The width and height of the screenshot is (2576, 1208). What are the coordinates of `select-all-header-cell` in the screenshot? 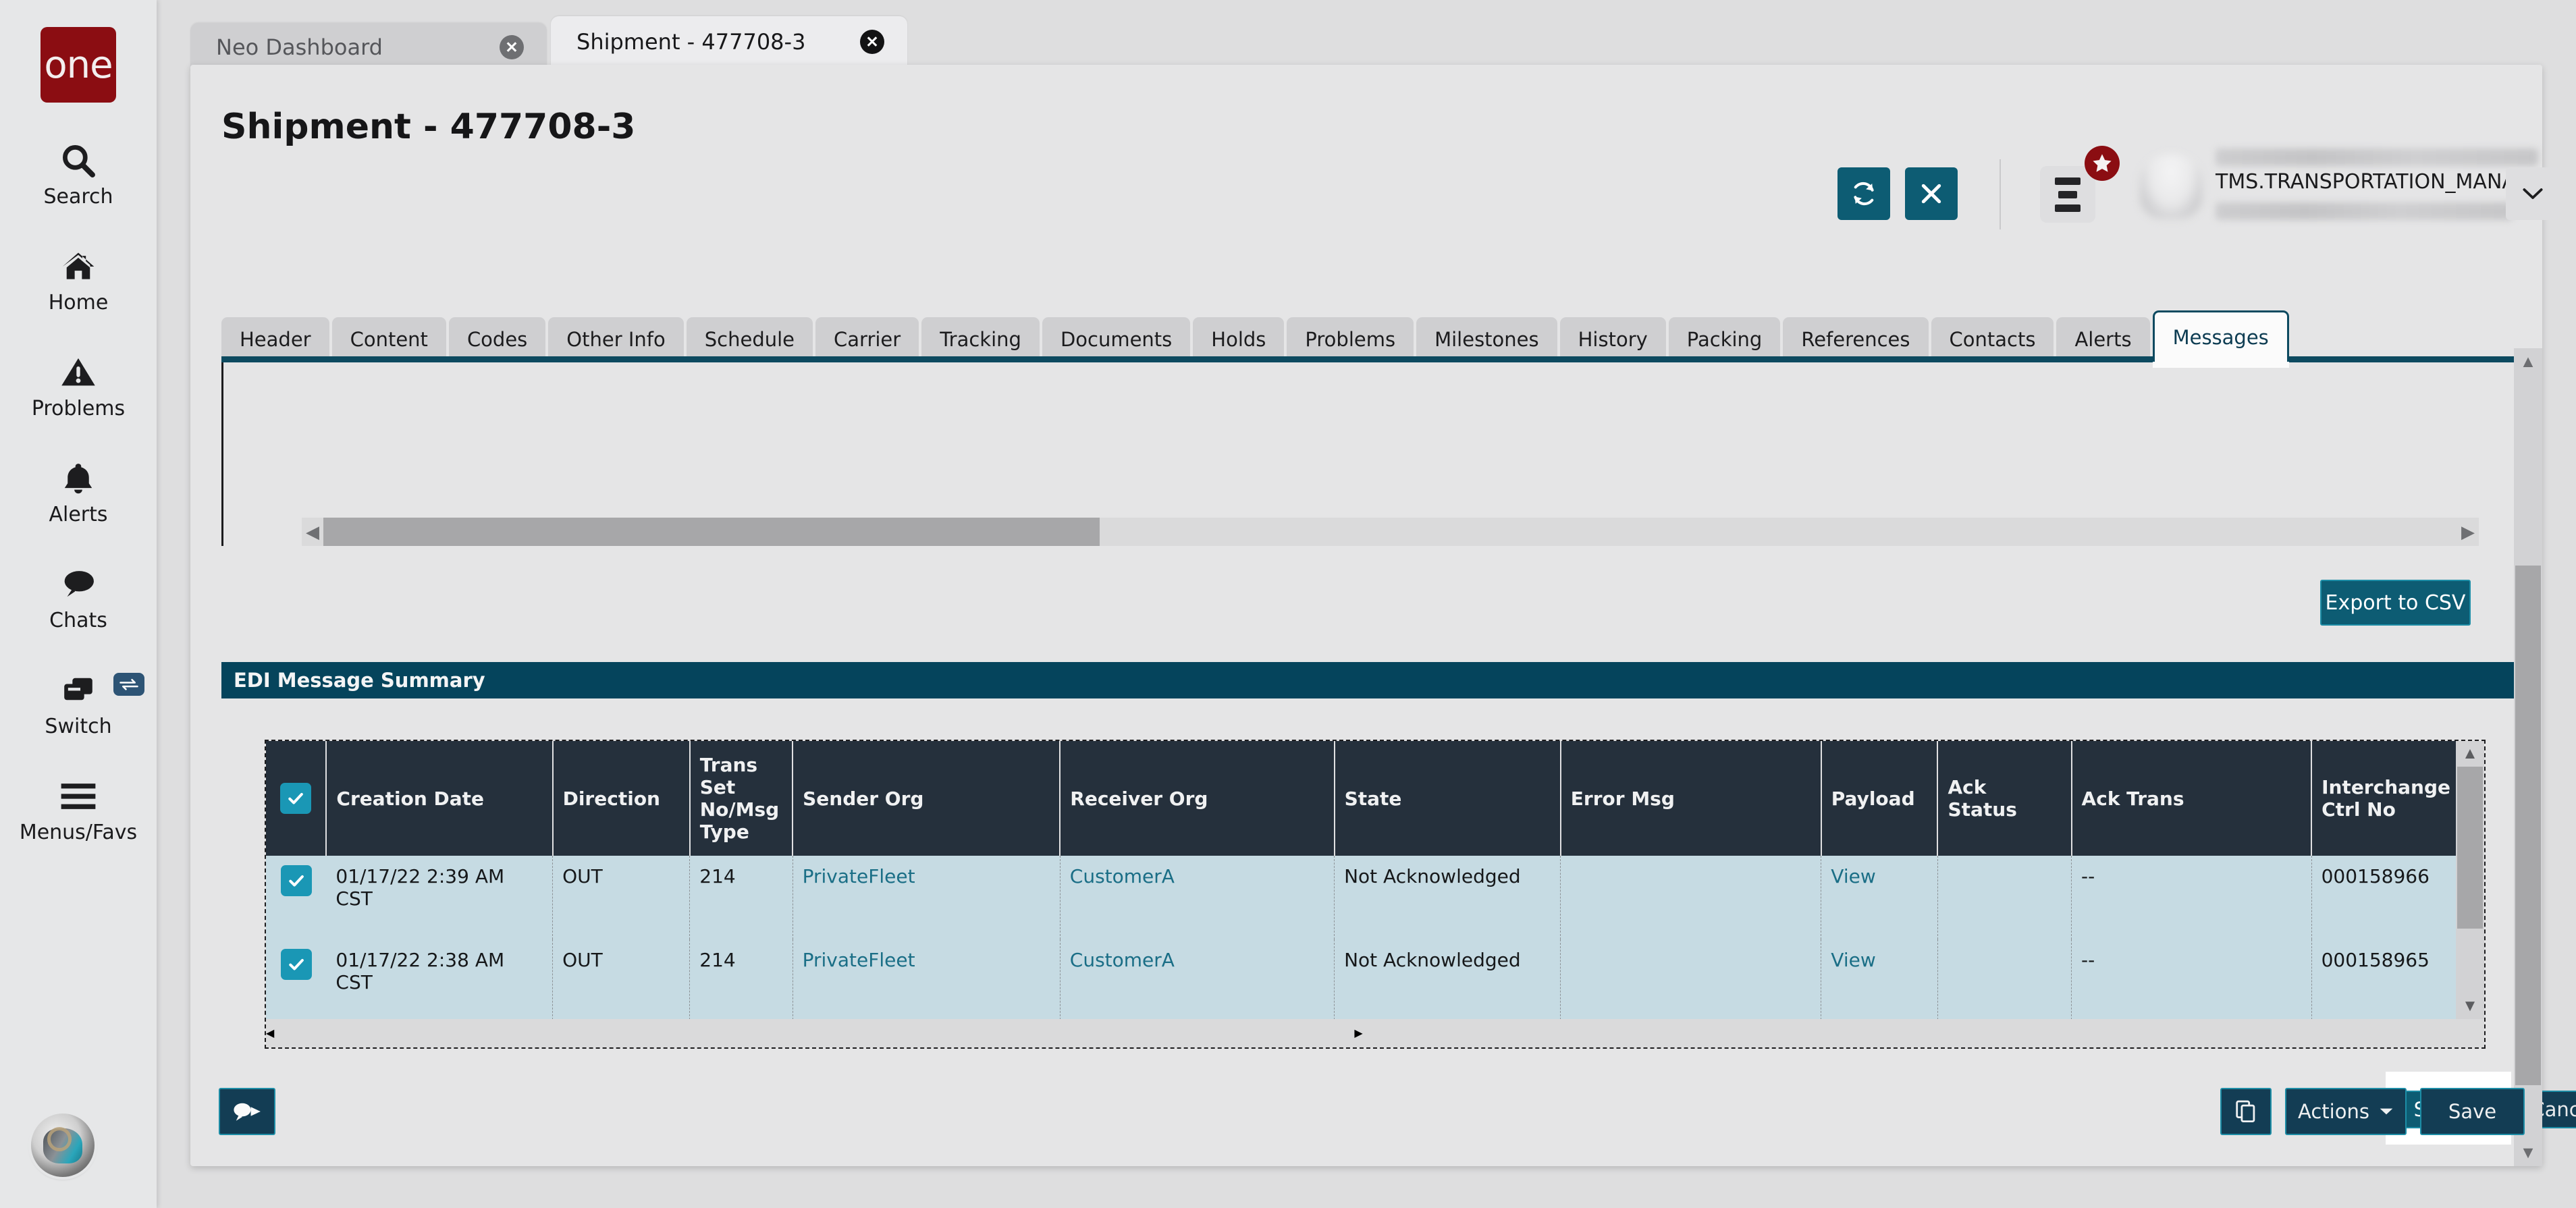 It's located at (297, 798).